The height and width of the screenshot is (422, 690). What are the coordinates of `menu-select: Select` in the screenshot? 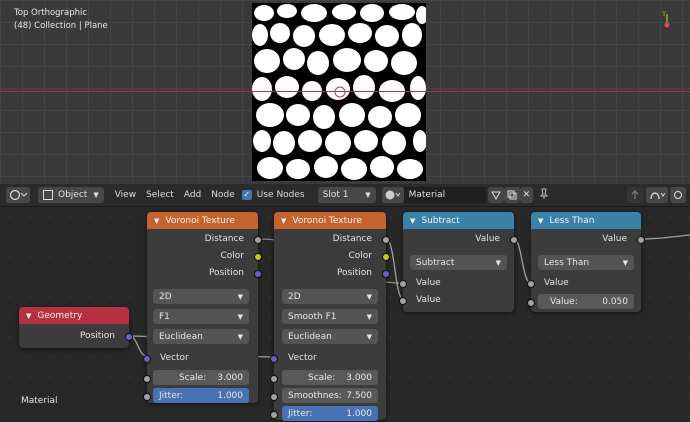 It's located at (160, 195).